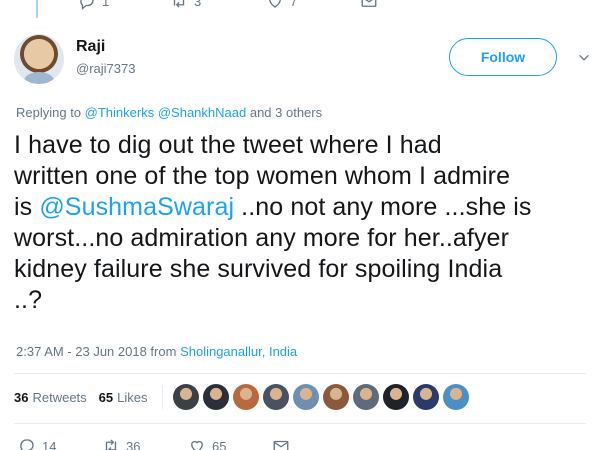 Image resolution: width=600 pixels, height=450 pixels. Describe the element at coordinates (106, 4) in the screenshot. I see `prev-reply-count: 1` at that location.